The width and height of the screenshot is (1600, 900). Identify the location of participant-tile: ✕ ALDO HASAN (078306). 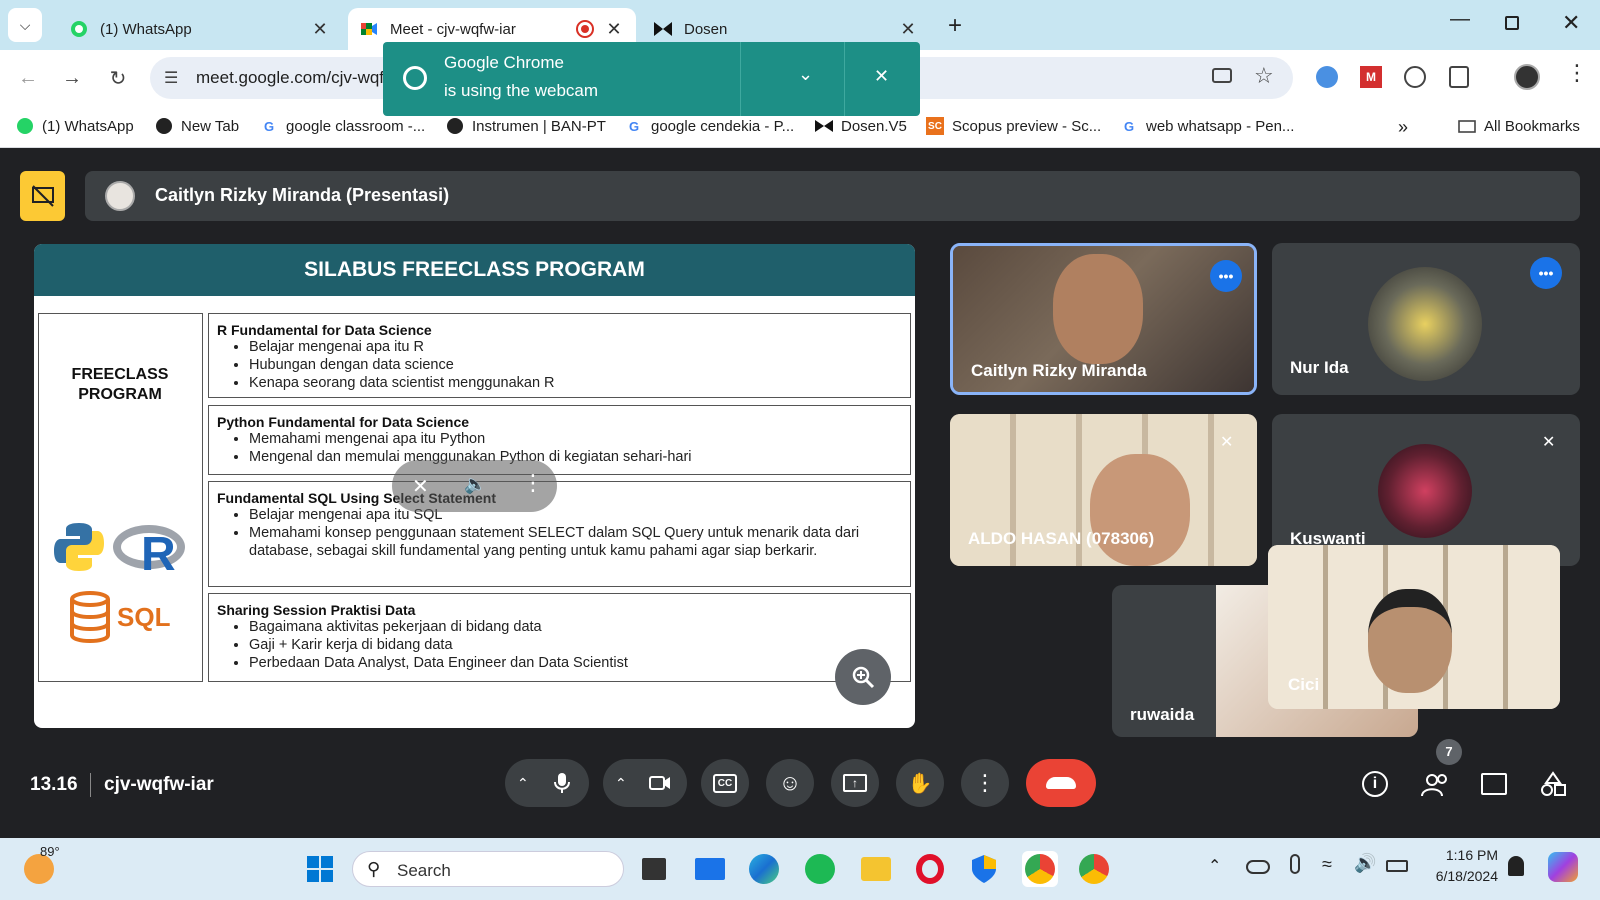
(1103, 490).